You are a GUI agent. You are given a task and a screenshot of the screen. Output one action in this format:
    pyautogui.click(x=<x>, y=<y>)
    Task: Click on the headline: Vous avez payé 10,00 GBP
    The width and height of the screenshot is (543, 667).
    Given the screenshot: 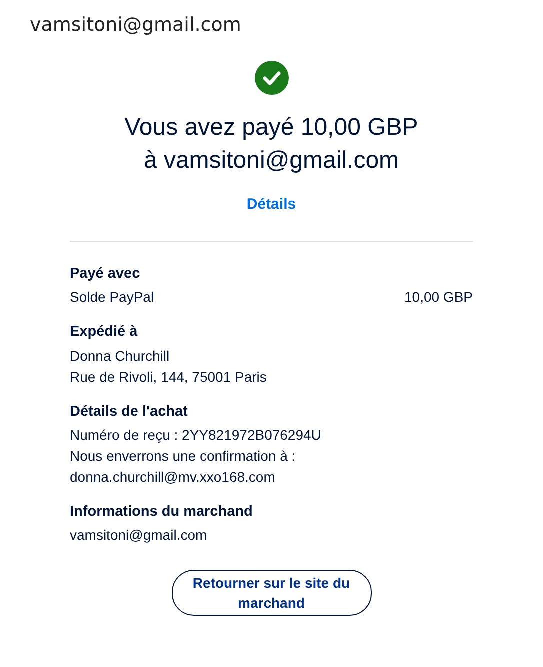 What is the action you would take?
    pyautogui.click(x=272, y=127)
    